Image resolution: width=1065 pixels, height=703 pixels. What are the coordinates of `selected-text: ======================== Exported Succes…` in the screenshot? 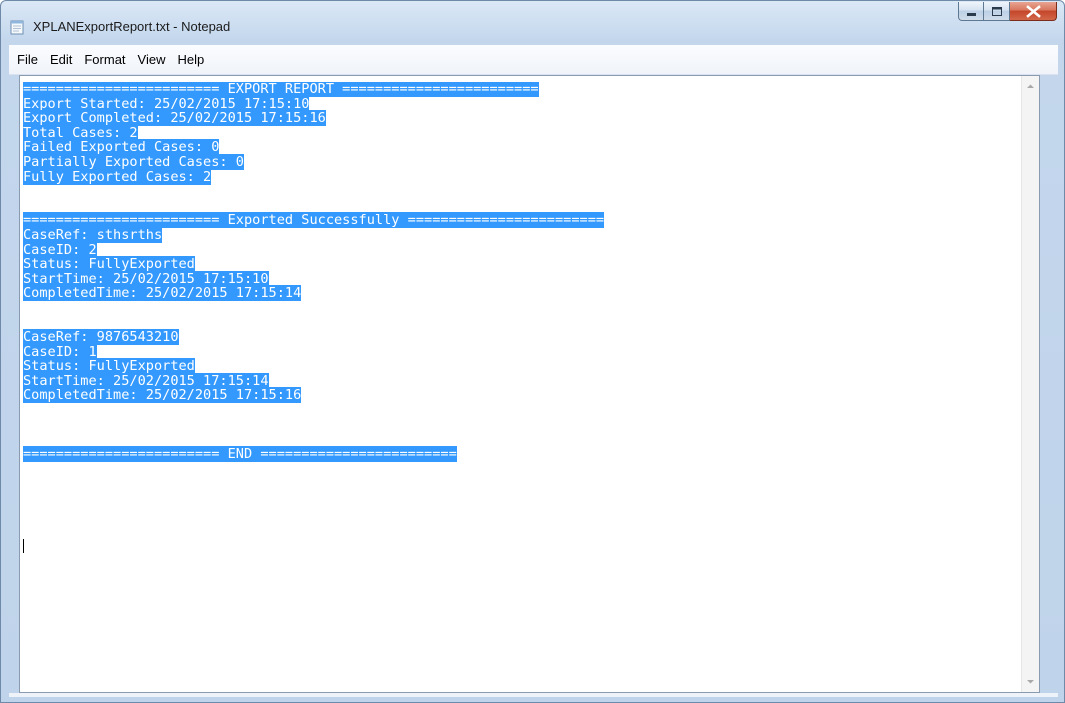 It's located at (314, 220).